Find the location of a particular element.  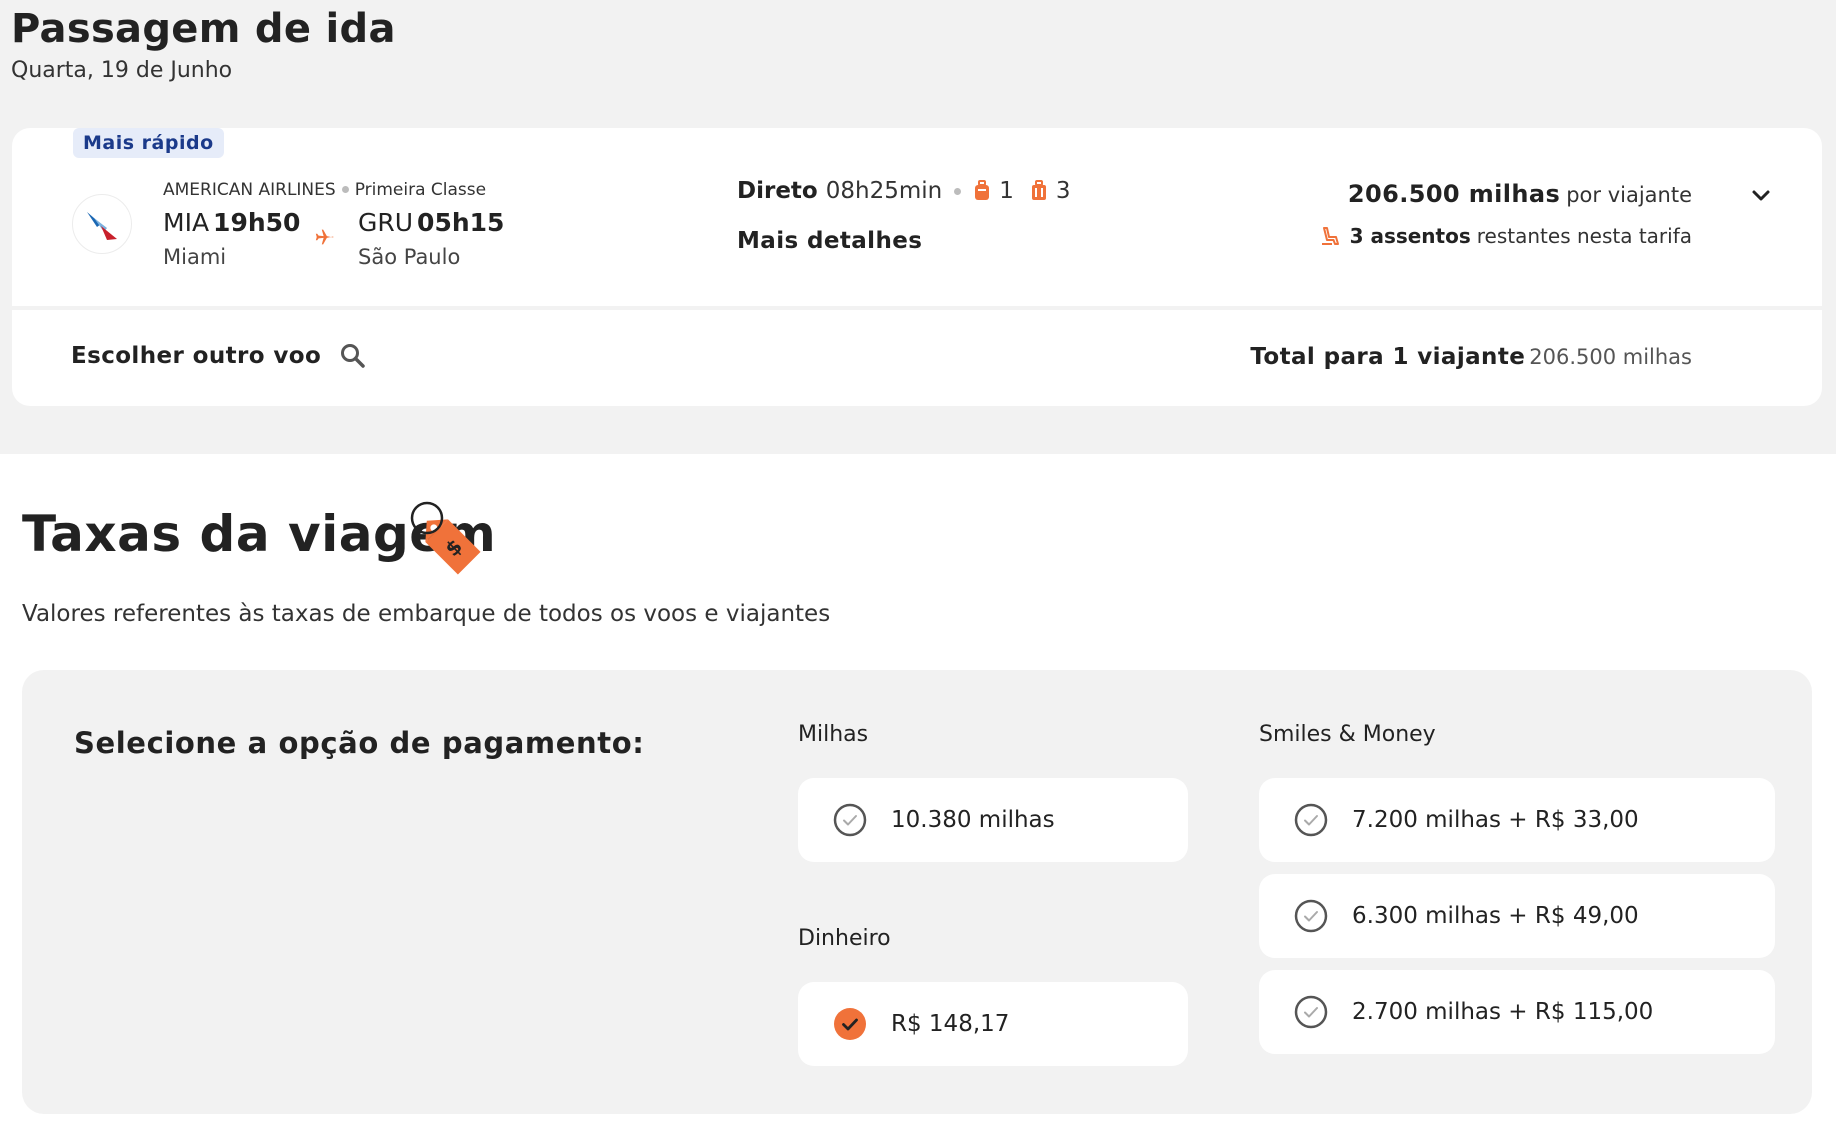

price-suffix: por viajante is located at coordinates (1629, 195).